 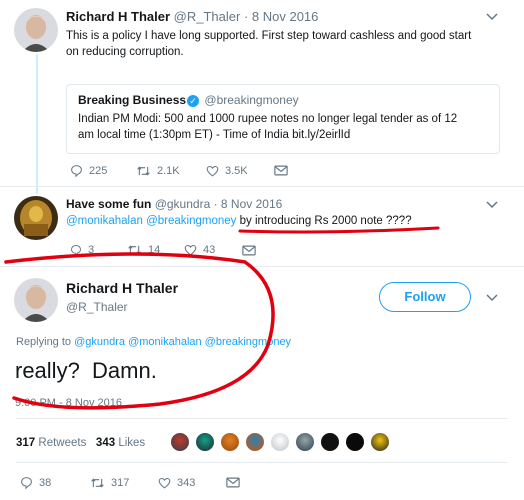 I want to click on reply-button: 225, so click(x=103, y=170).